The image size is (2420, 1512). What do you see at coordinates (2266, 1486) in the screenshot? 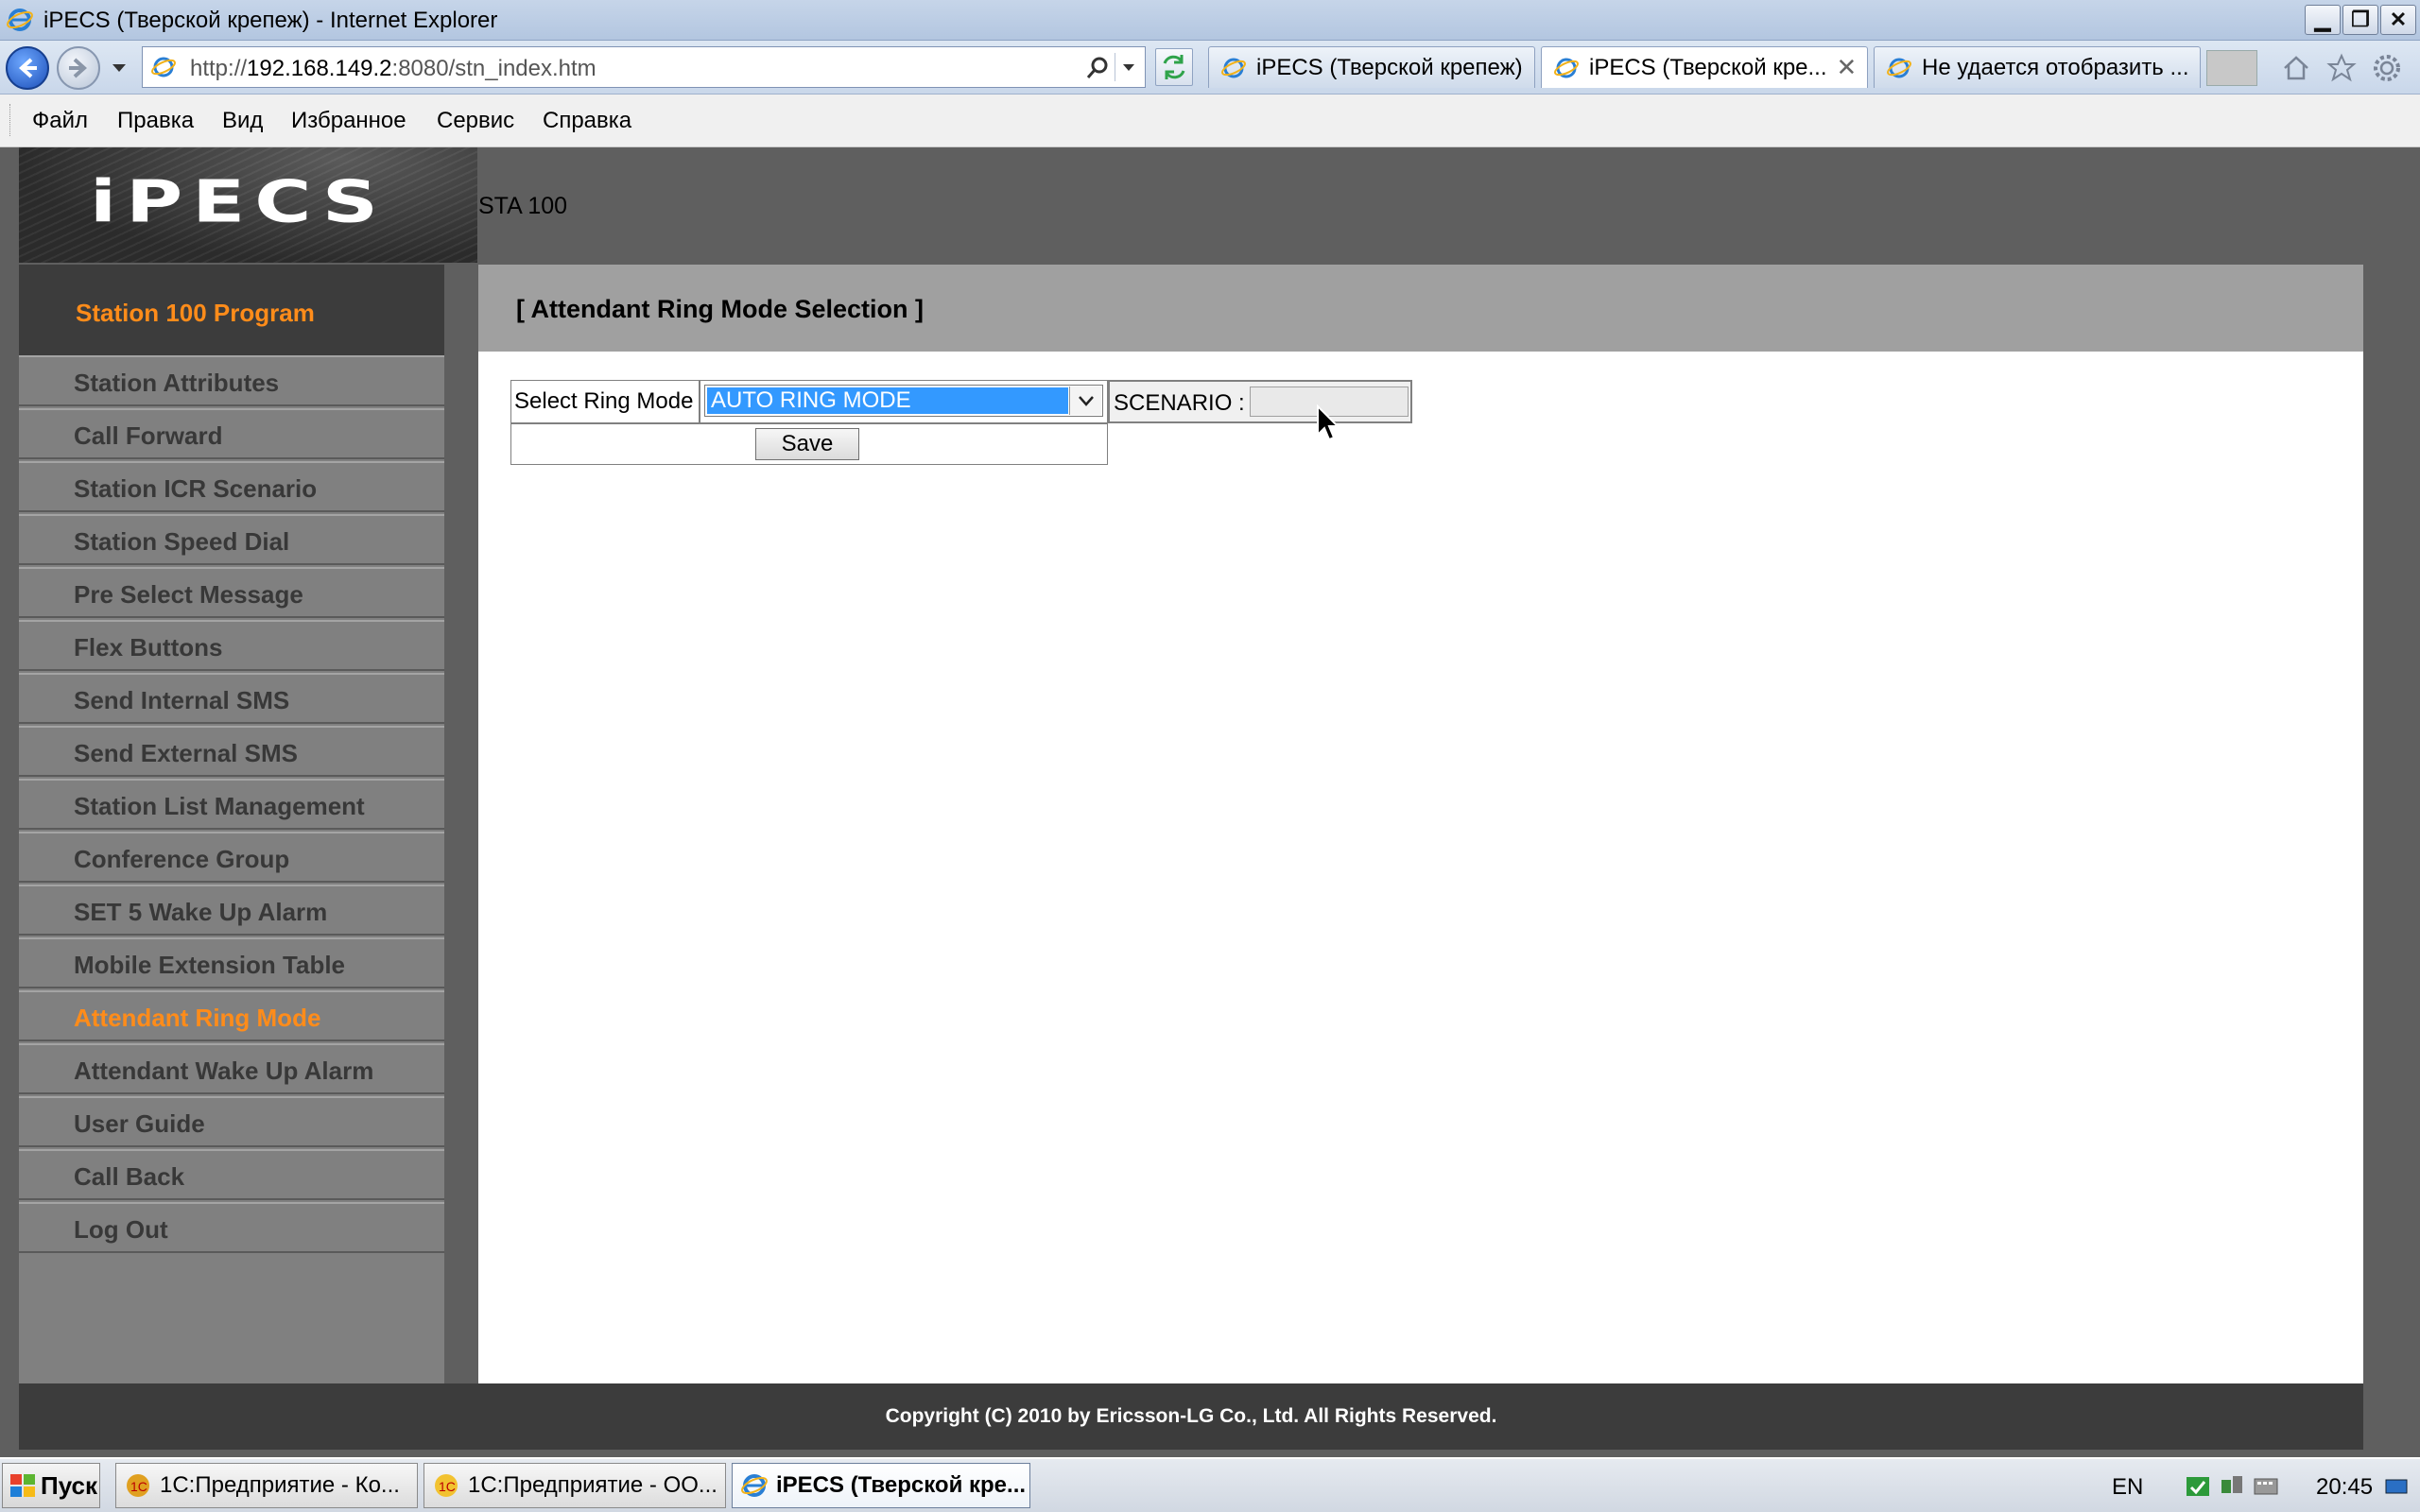
I see `keyboard-icon` at bounding box center [2266, 1486].